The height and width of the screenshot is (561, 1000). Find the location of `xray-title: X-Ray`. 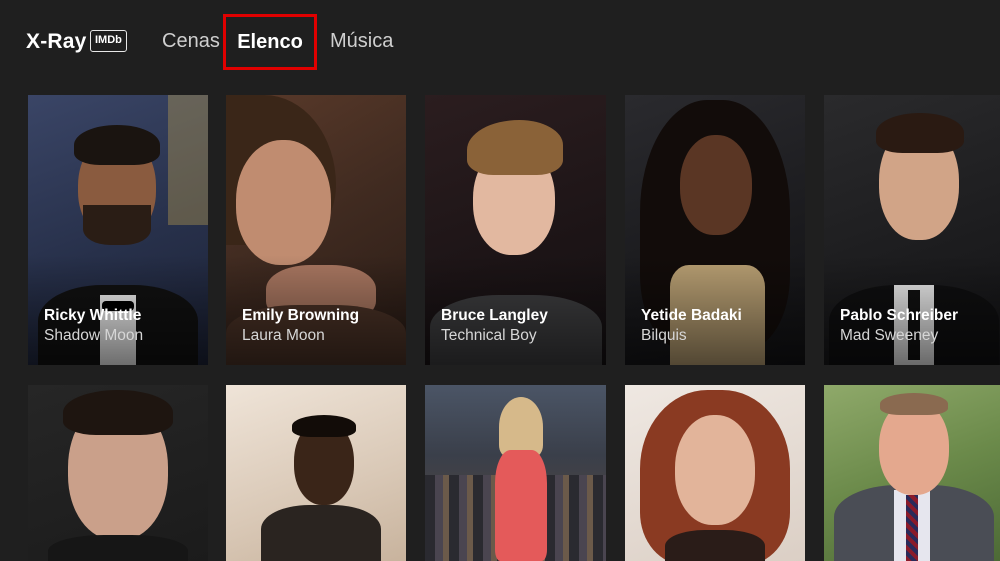

xray-title: X-Ray is located at coordinates (56, 41).